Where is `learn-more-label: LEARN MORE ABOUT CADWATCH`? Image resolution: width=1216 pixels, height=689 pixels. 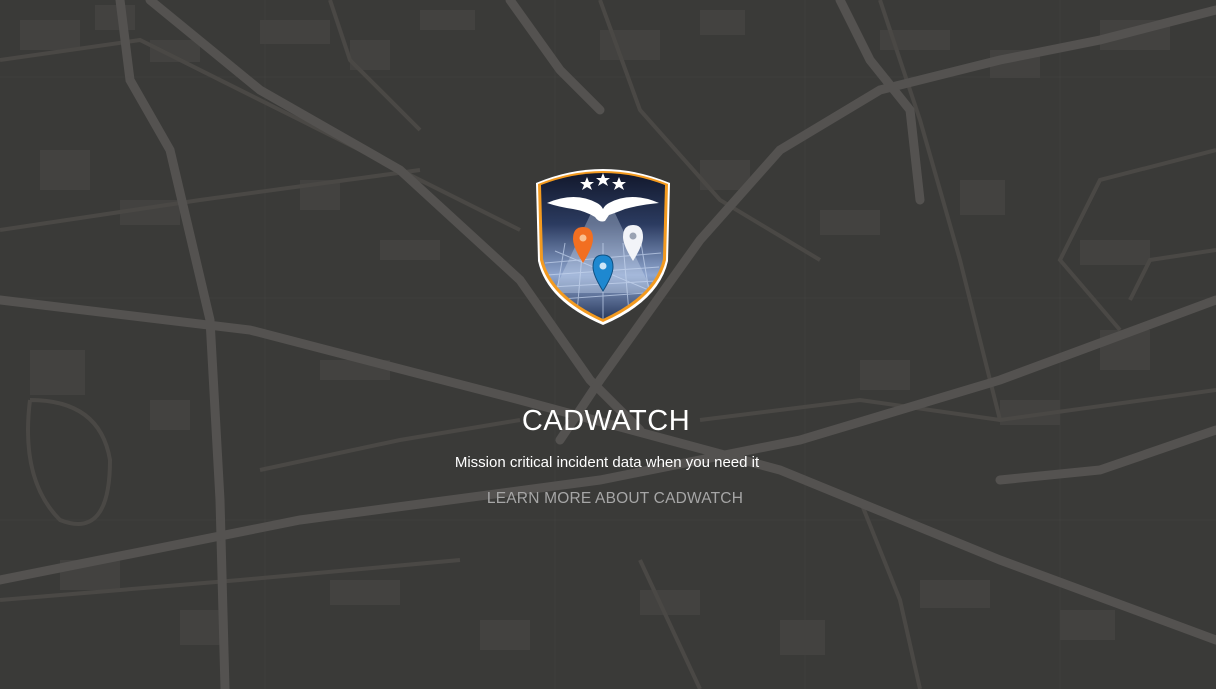
learn-more-label: LEARN MORE ABOUT CADWATCH is located at coordinates (615, 498).